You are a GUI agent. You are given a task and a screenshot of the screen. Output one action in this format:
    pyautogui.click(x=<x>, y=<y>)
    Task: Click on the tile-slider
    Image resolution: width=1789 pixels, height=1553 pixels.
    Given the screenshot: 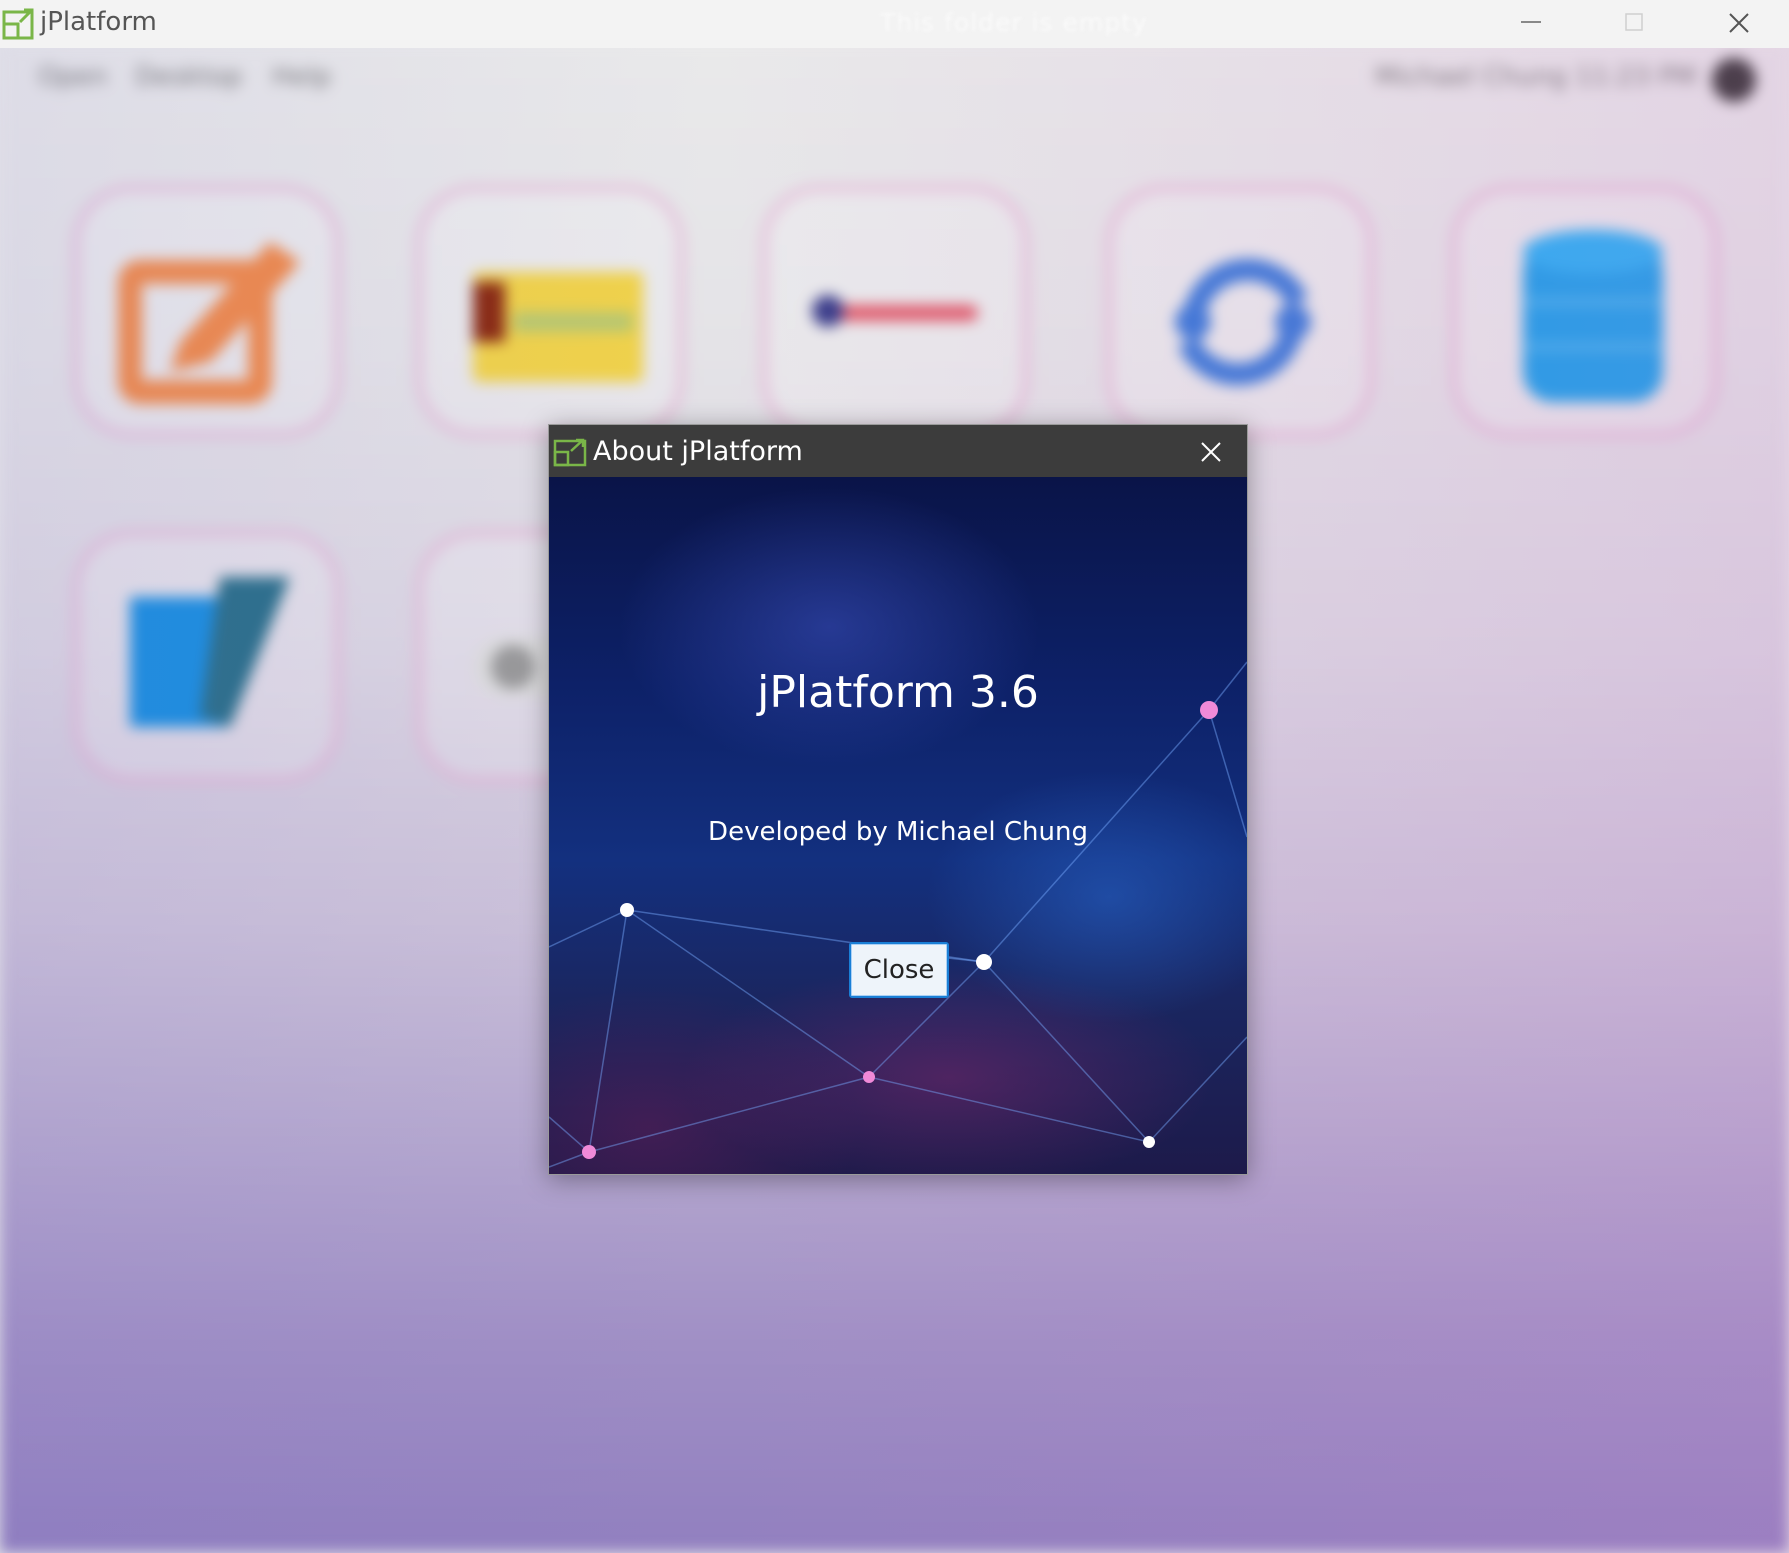 What is the action you would take?
    pyautogui.click(x=895, y=311)
    